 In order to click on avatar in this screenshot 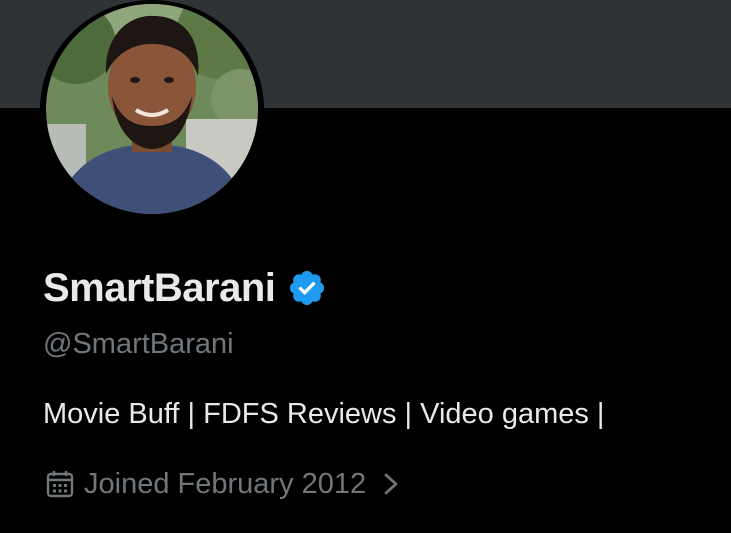, I will do `click(152, 109)`.